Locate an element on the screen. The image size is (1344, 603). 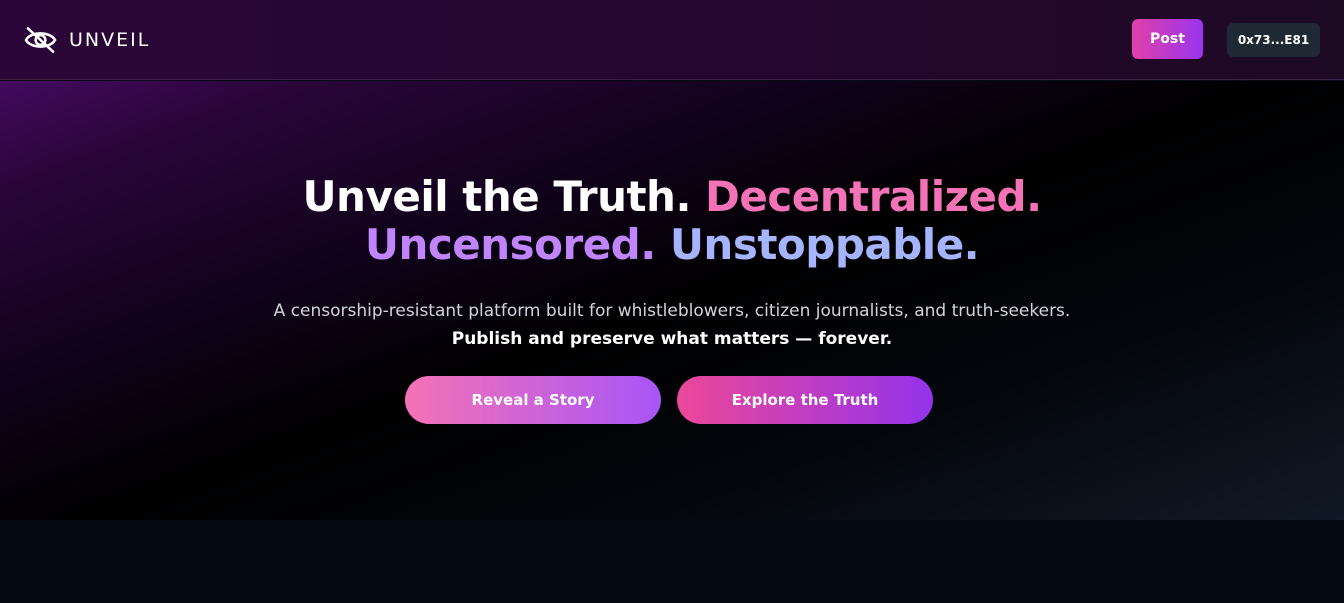
headline-part-decentralized: Decentralized. is located at coordinates (873, 196).